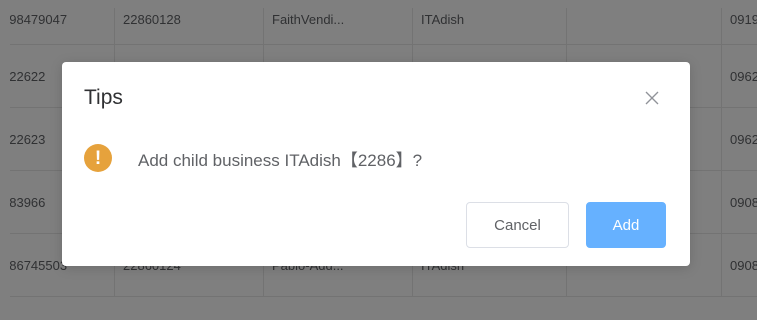 This screenshot has height=320, width=757. I want to click on dialog-message: Add child business ITAdish【2286】?, so click(280, 160).